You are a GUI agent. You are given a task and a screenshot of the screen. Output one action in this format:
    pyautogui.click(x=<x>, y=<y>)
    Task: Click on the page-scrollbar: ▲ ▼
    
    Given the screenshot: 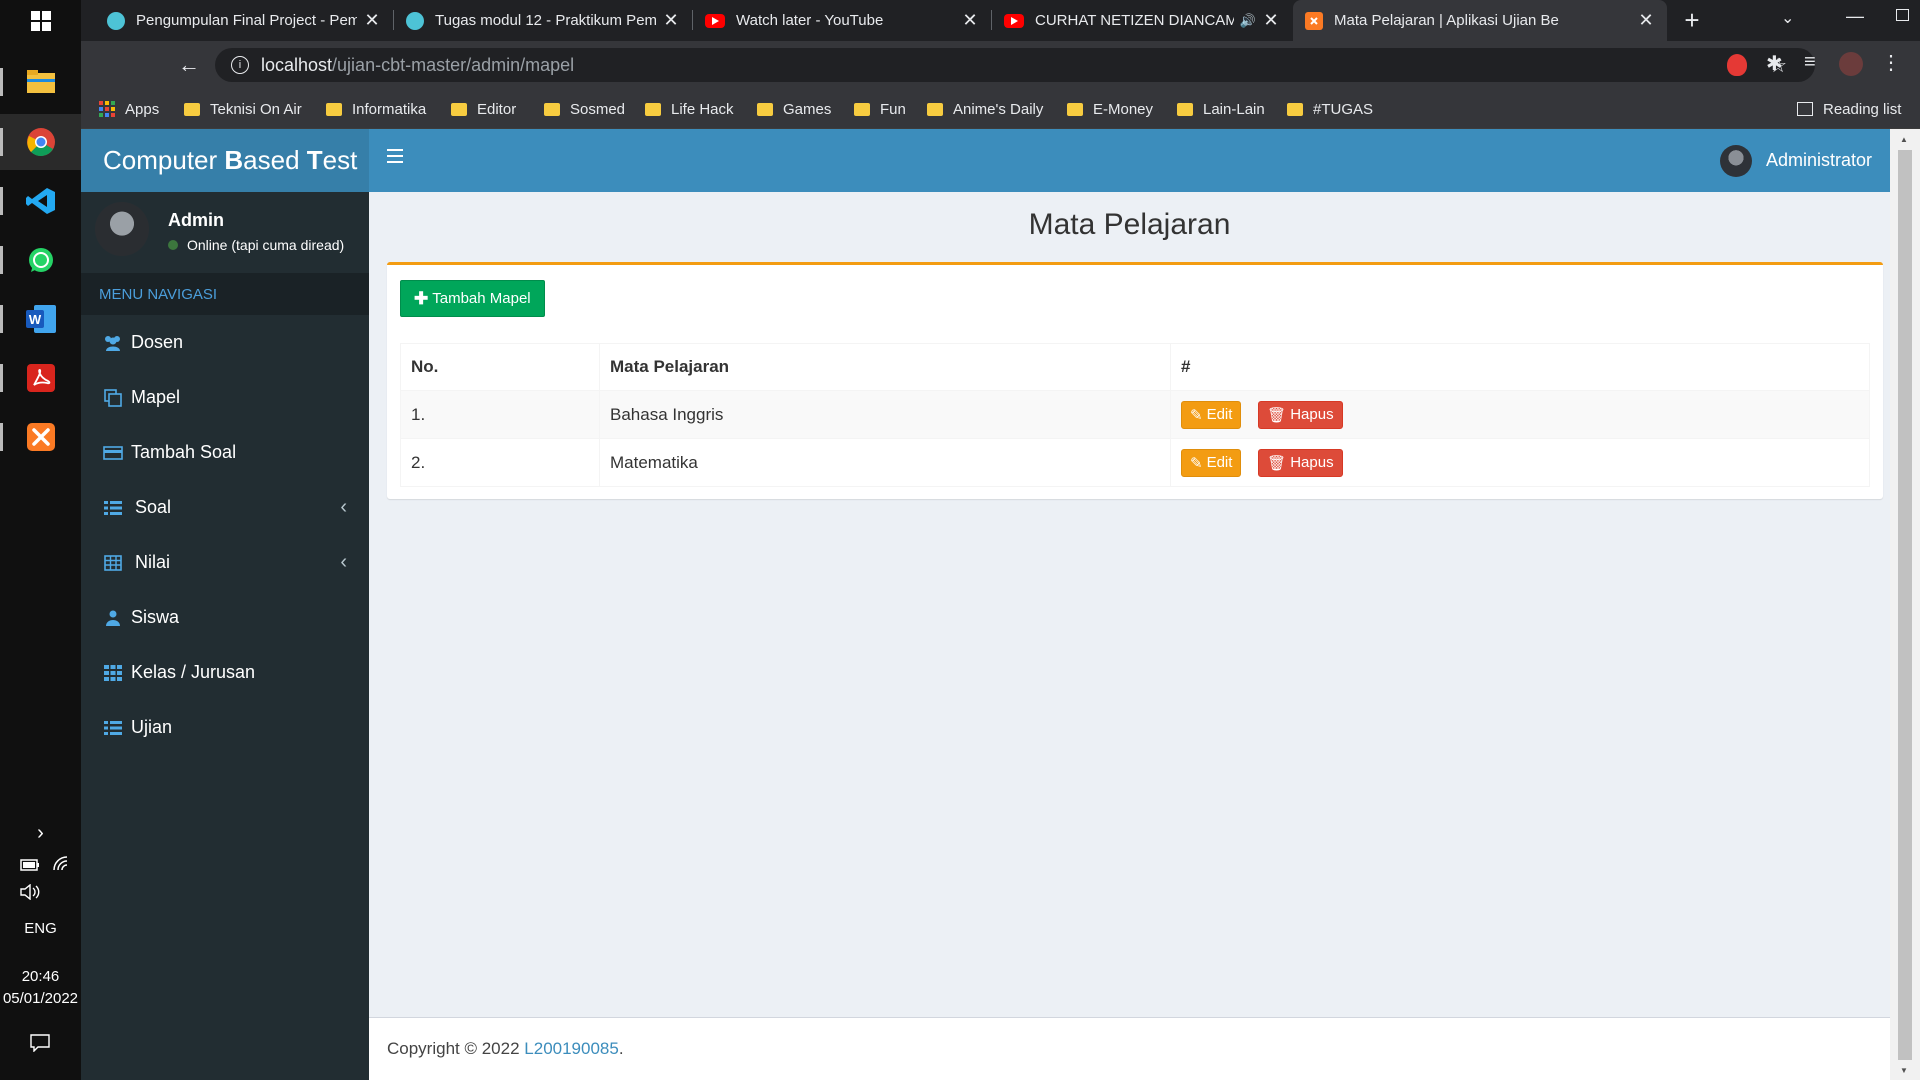 What is the action you would take?
    pyautogui.click(x=1905, y=604)
    